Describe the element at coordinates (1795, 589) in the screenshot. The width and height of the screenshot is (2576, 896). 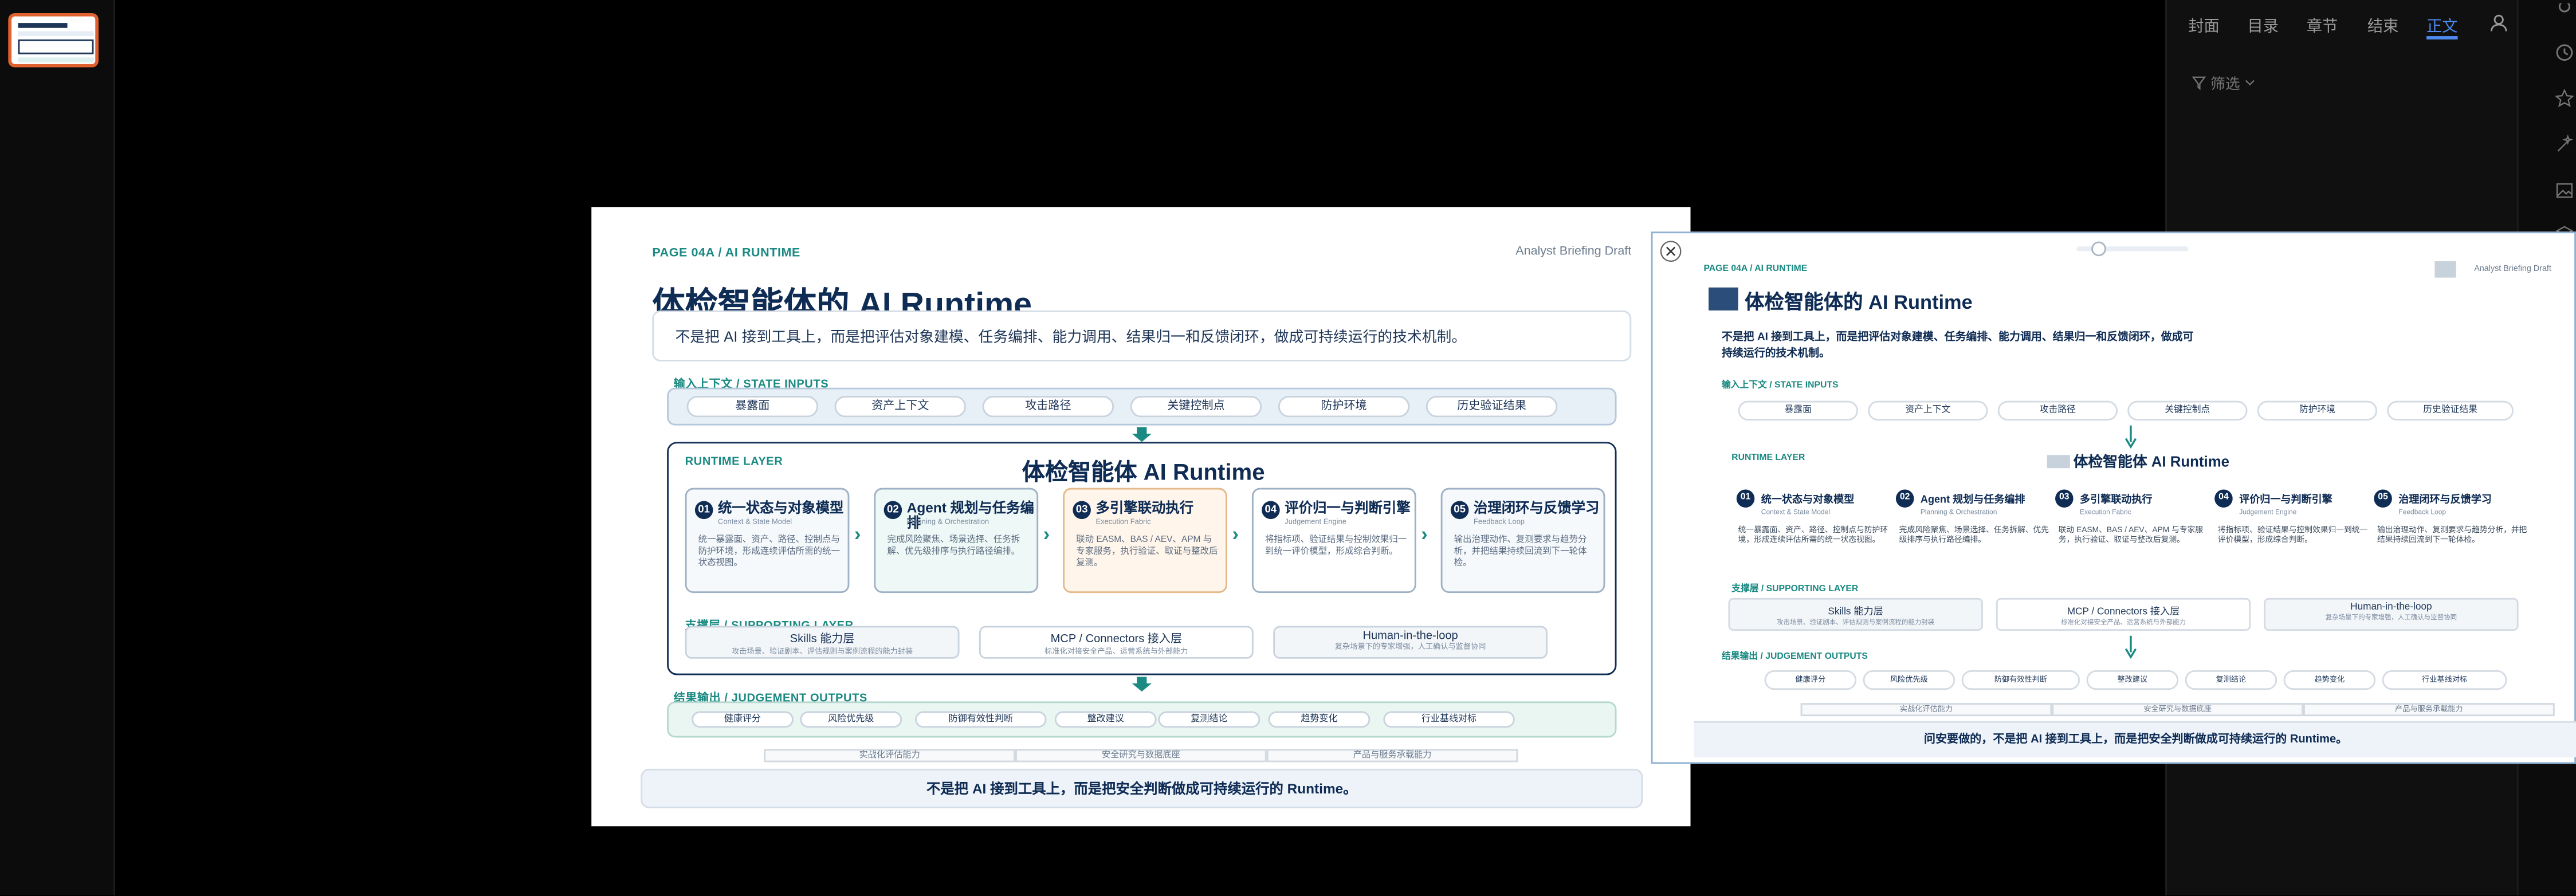
I see `preview-support-label: 支撑层 / SUPPORTING LAYER` at that location.